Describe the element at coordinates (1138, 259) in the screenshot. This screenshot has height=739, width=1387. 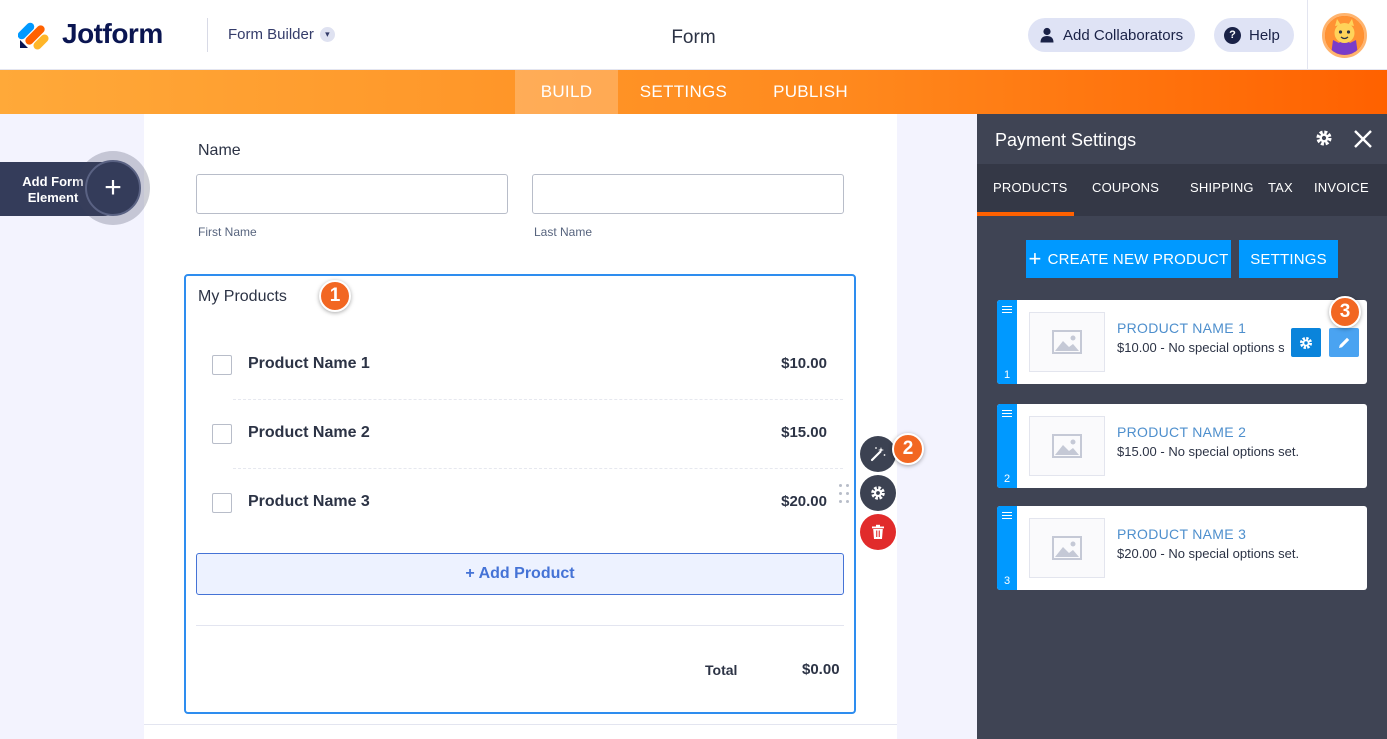
I see `create-new-product-label: CREATE NEW PRODUCT` at that location.